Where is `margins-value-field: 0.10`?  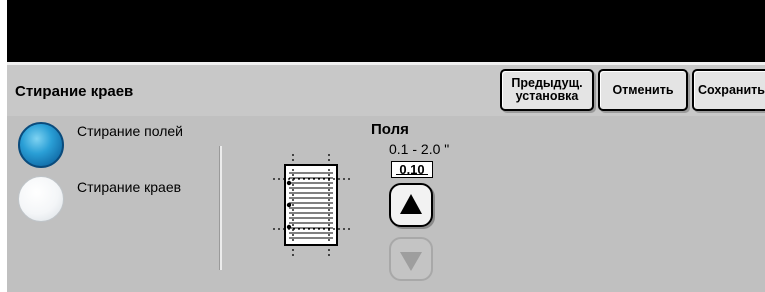 margins-value-field: 0.10 is located at coordinates (412, 169).